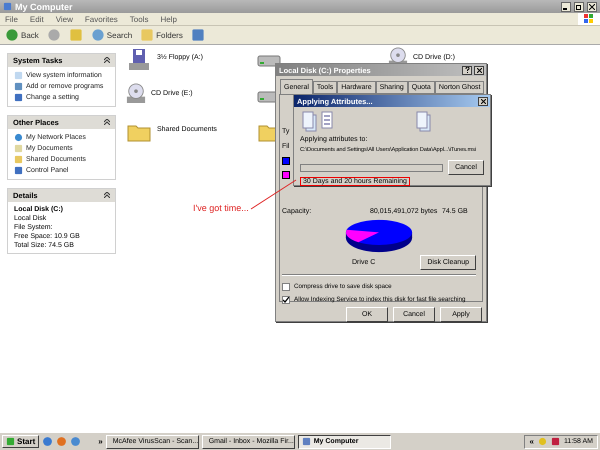 The image size is (600, 450). I want to click on folders-button: Folders, so click(161, 35).